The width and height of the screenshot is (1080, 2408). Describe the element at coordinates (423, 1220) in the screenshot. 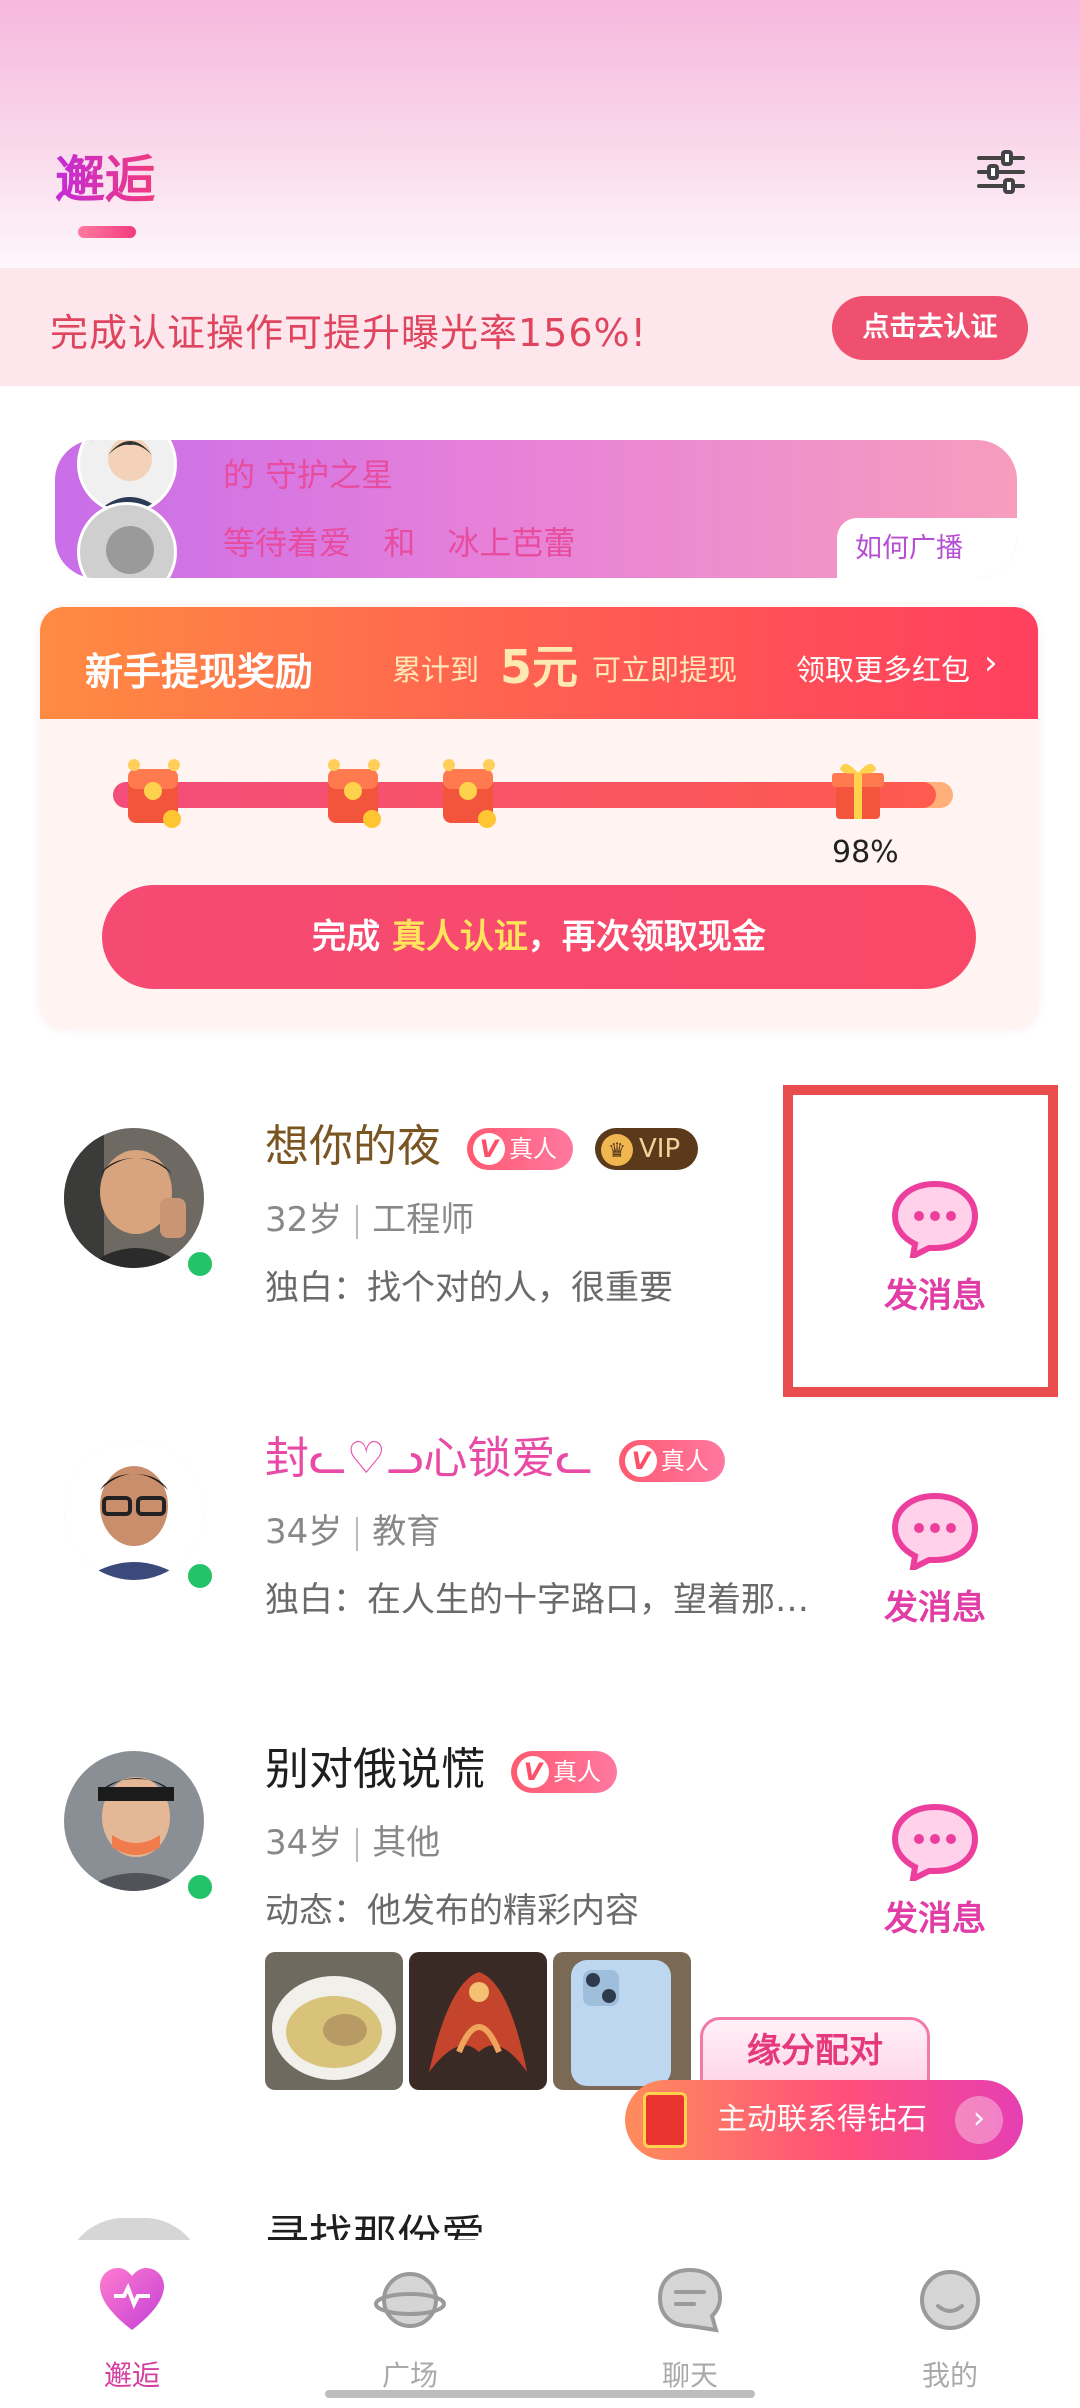

I see `user-job: 工程师` at that location.